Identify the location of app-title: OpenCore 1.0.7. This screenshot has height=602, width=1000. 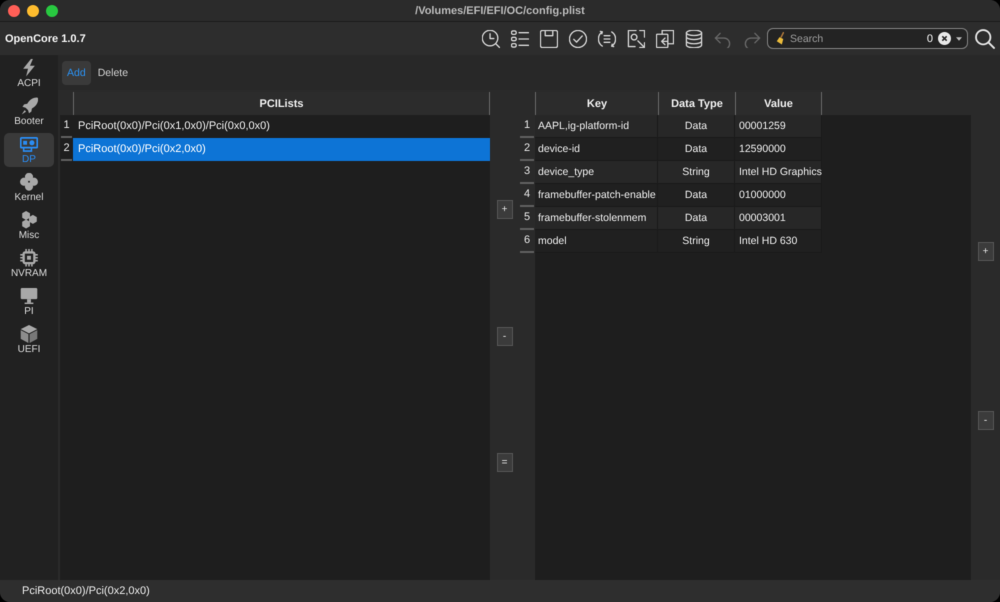
(45, 38).